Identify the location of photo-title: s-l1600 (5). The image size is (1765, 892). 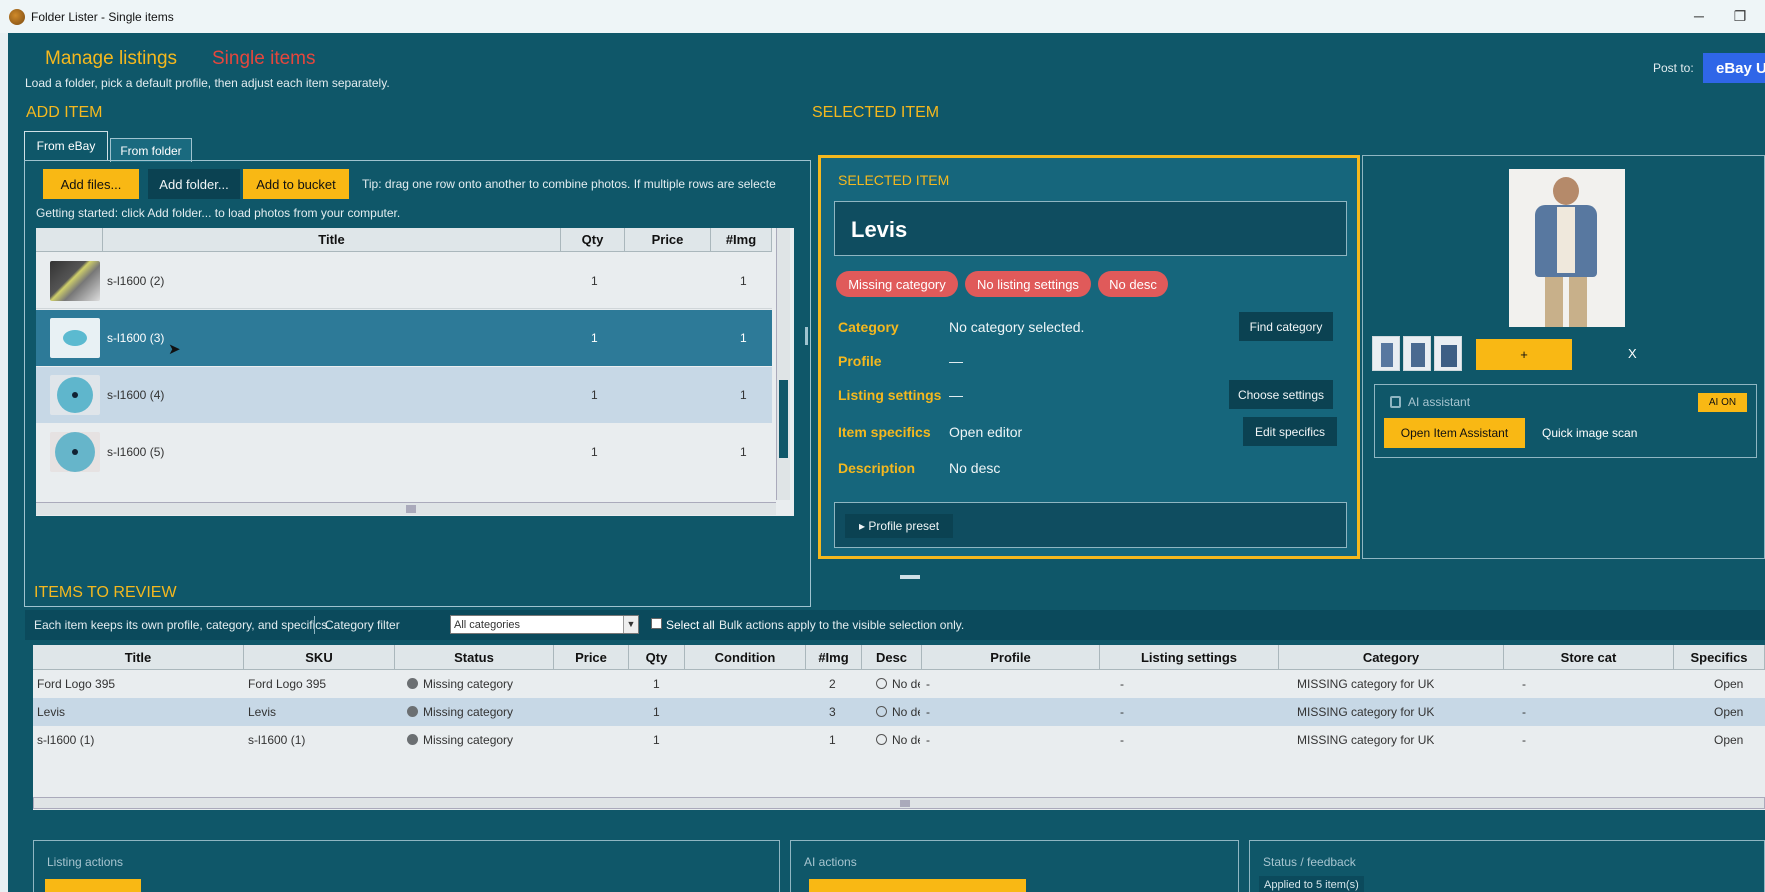
(136, 452).